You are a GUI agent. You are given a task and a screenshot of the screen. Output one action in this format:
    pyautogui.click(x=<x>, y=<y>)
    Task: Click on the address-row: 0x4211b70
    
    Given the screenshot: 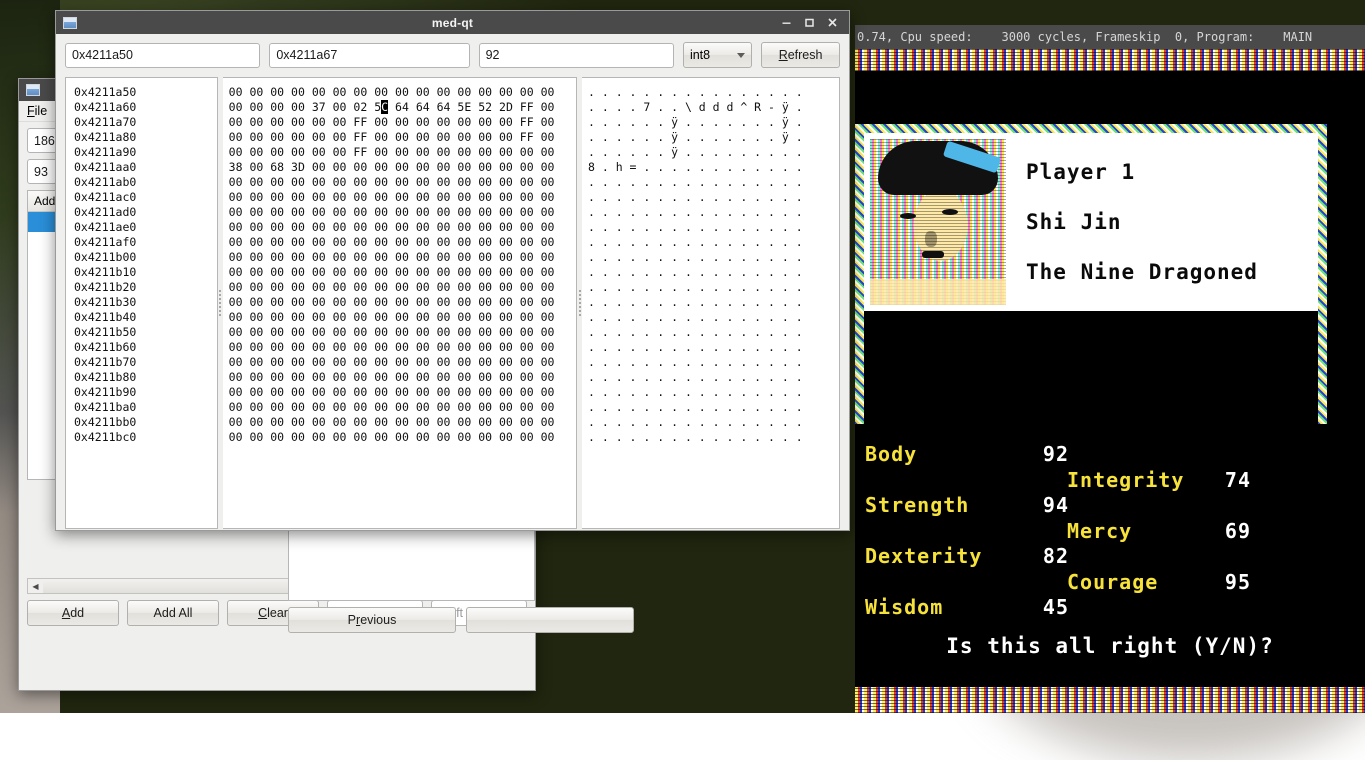 What is the action you would take?
    pyautogui.click(x=145, y=362)
    